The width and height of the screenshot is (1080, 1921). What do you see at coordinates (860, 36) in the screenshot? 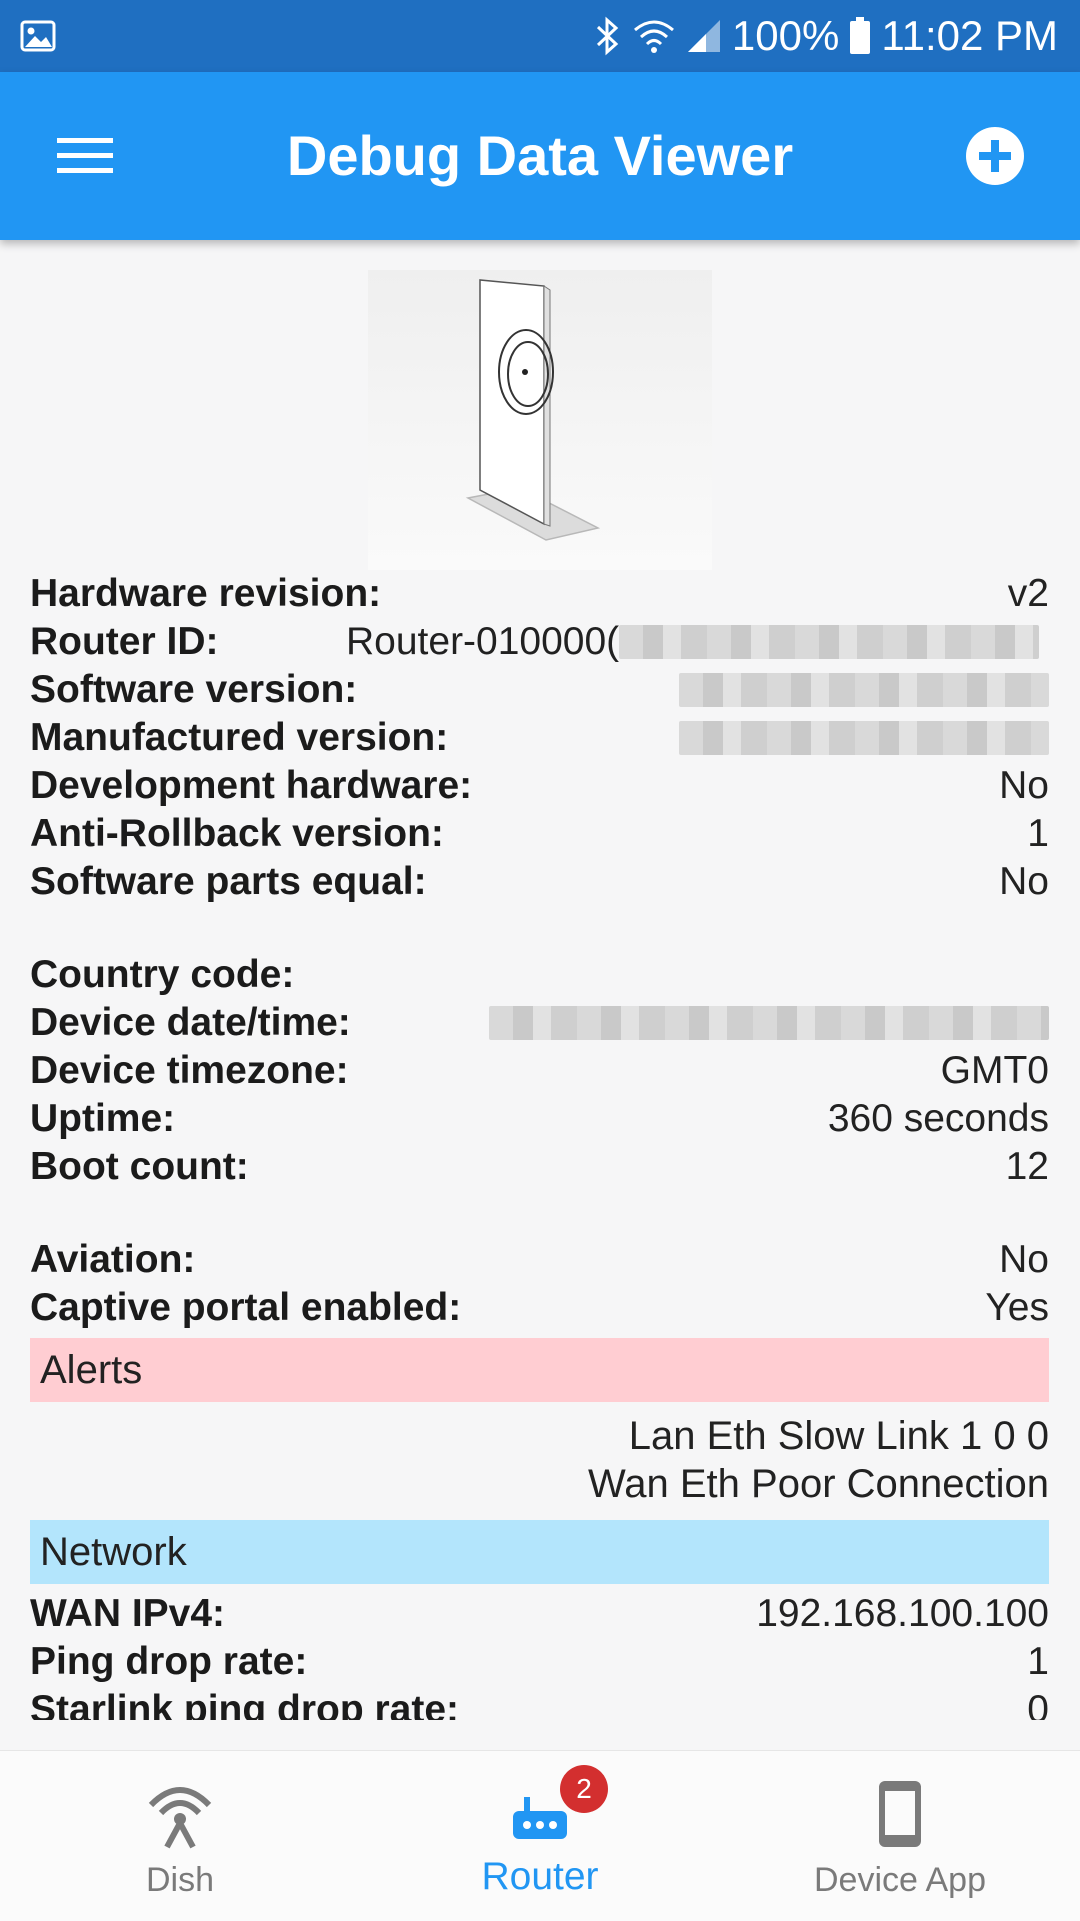
I see `battery-icon` at bounding box center [860, 36].